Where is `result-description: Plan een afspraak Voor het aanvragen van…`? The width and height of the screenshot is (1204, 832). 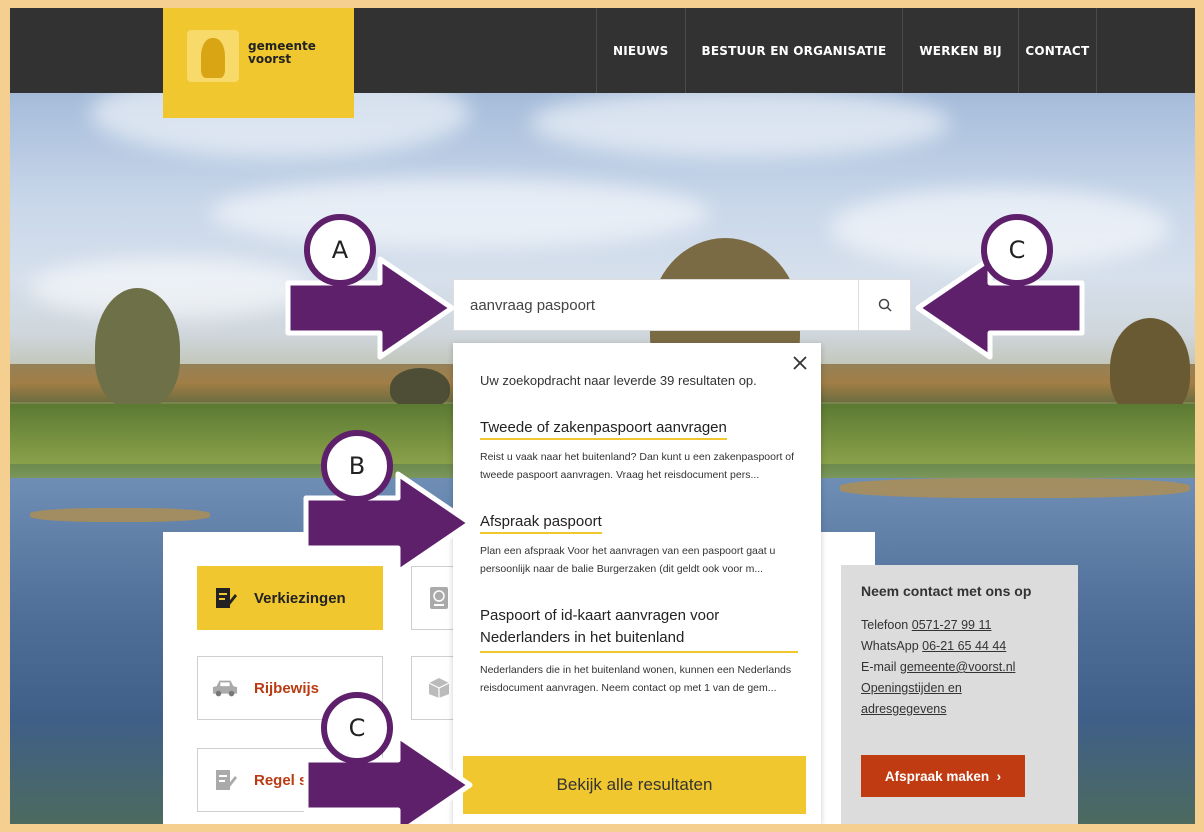
result-description: Plan een afspraak Voor het aanvragen van… is located at coordinates (628, 560).